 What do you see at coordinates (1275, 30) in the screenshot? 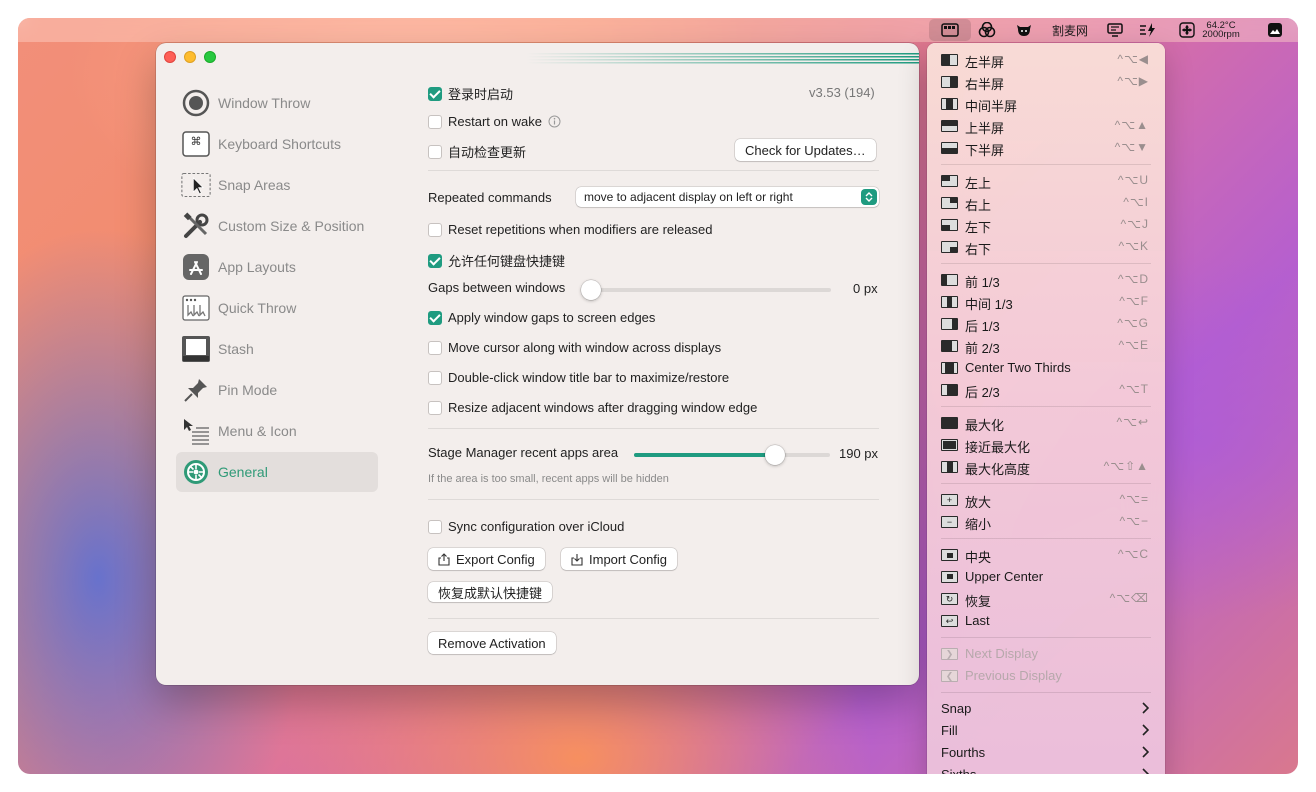
I see `photo-icon` at bounding box center [1275, 30].